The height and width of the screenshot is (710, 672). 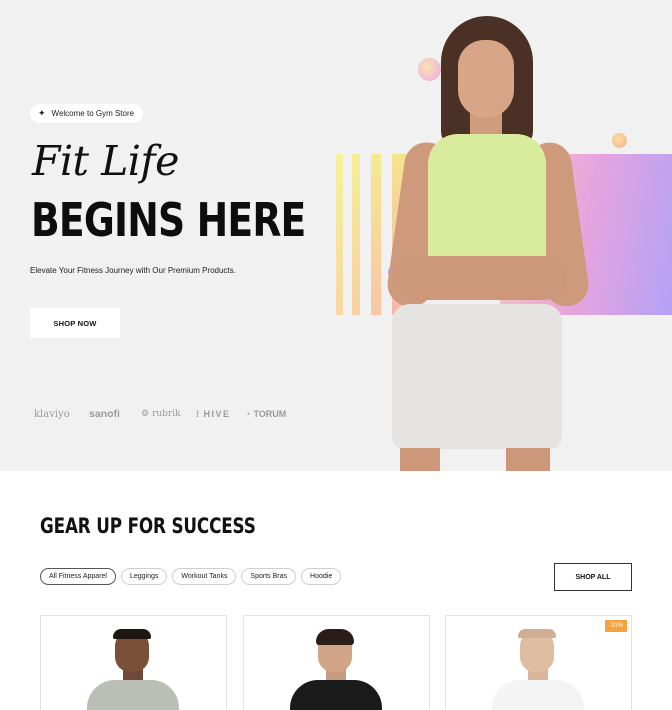 I want to click on model-crossed-arms, so click(x=481, y=278).